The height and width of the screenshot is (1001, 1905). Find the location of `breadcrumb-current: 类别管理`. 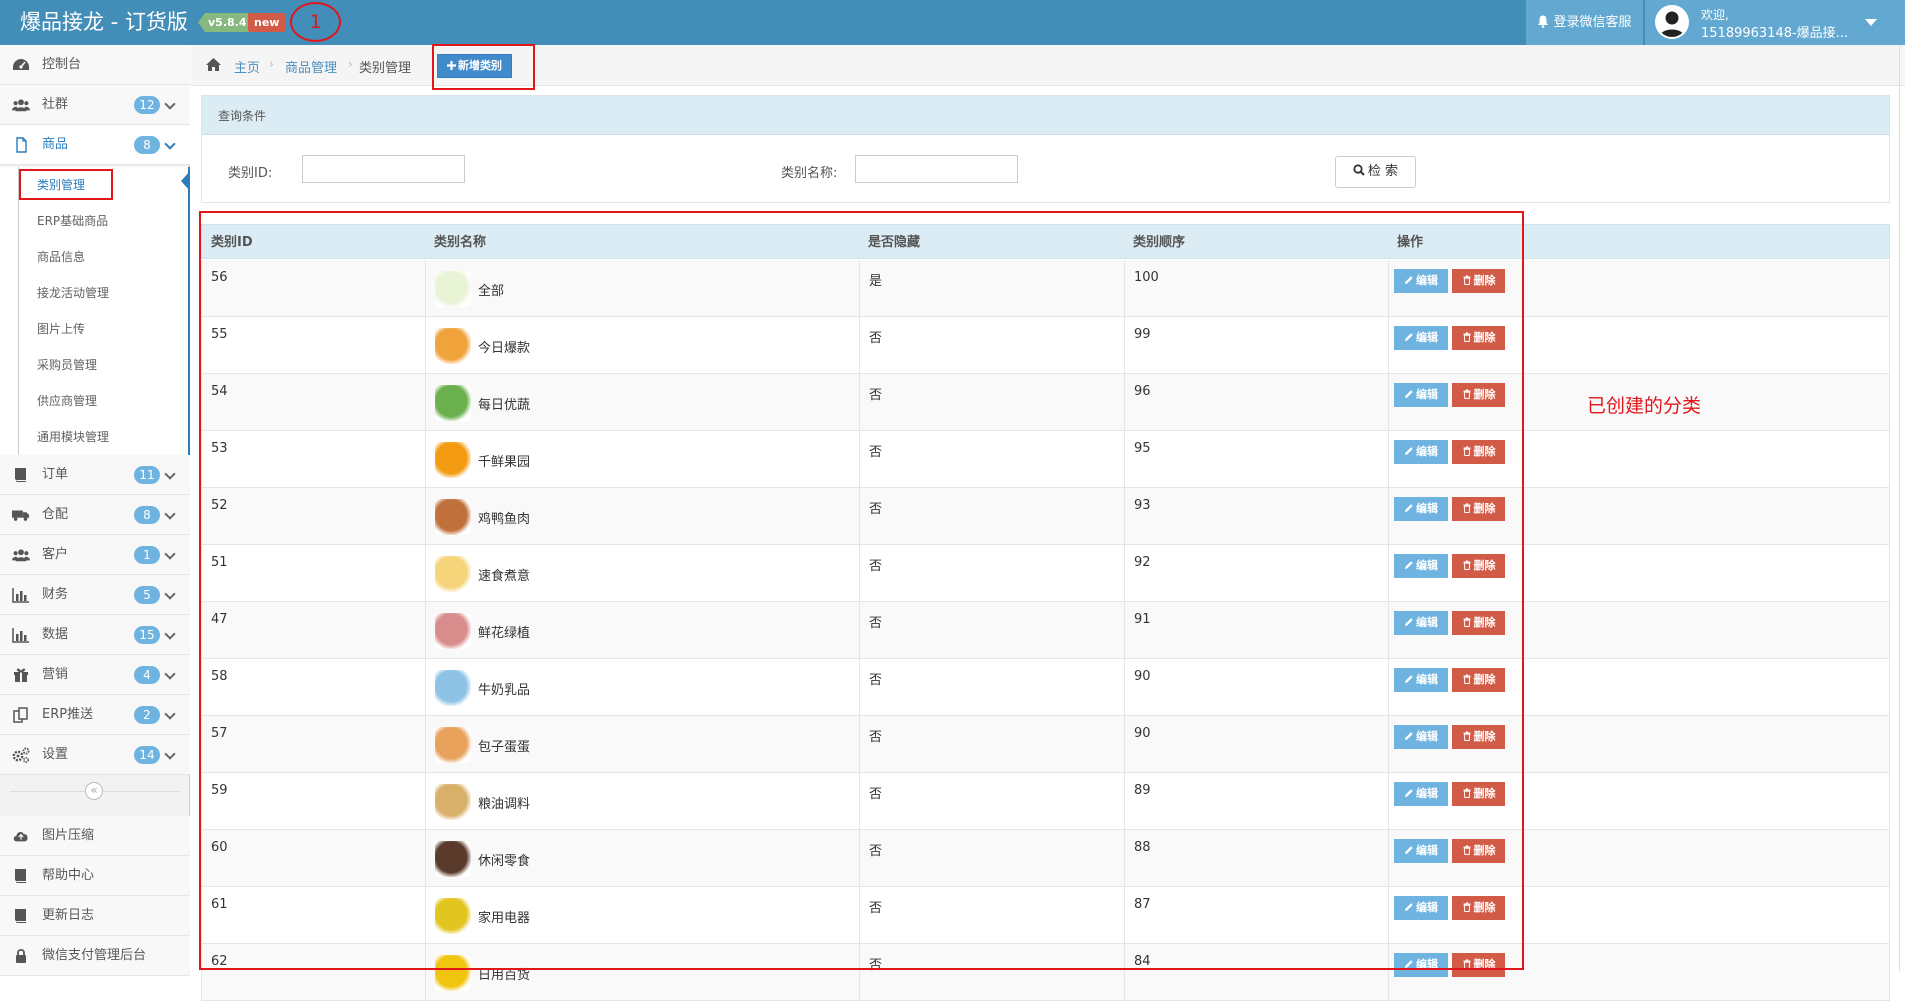

breadcrumb-current: 类别管理 is located at coordinates (385, 68).